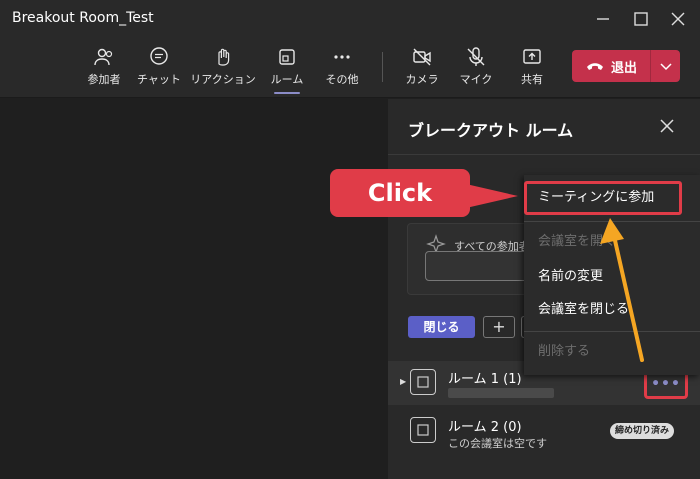 The image size is (700, 479). I want to click on mic-off-icon, so click(476, 56).